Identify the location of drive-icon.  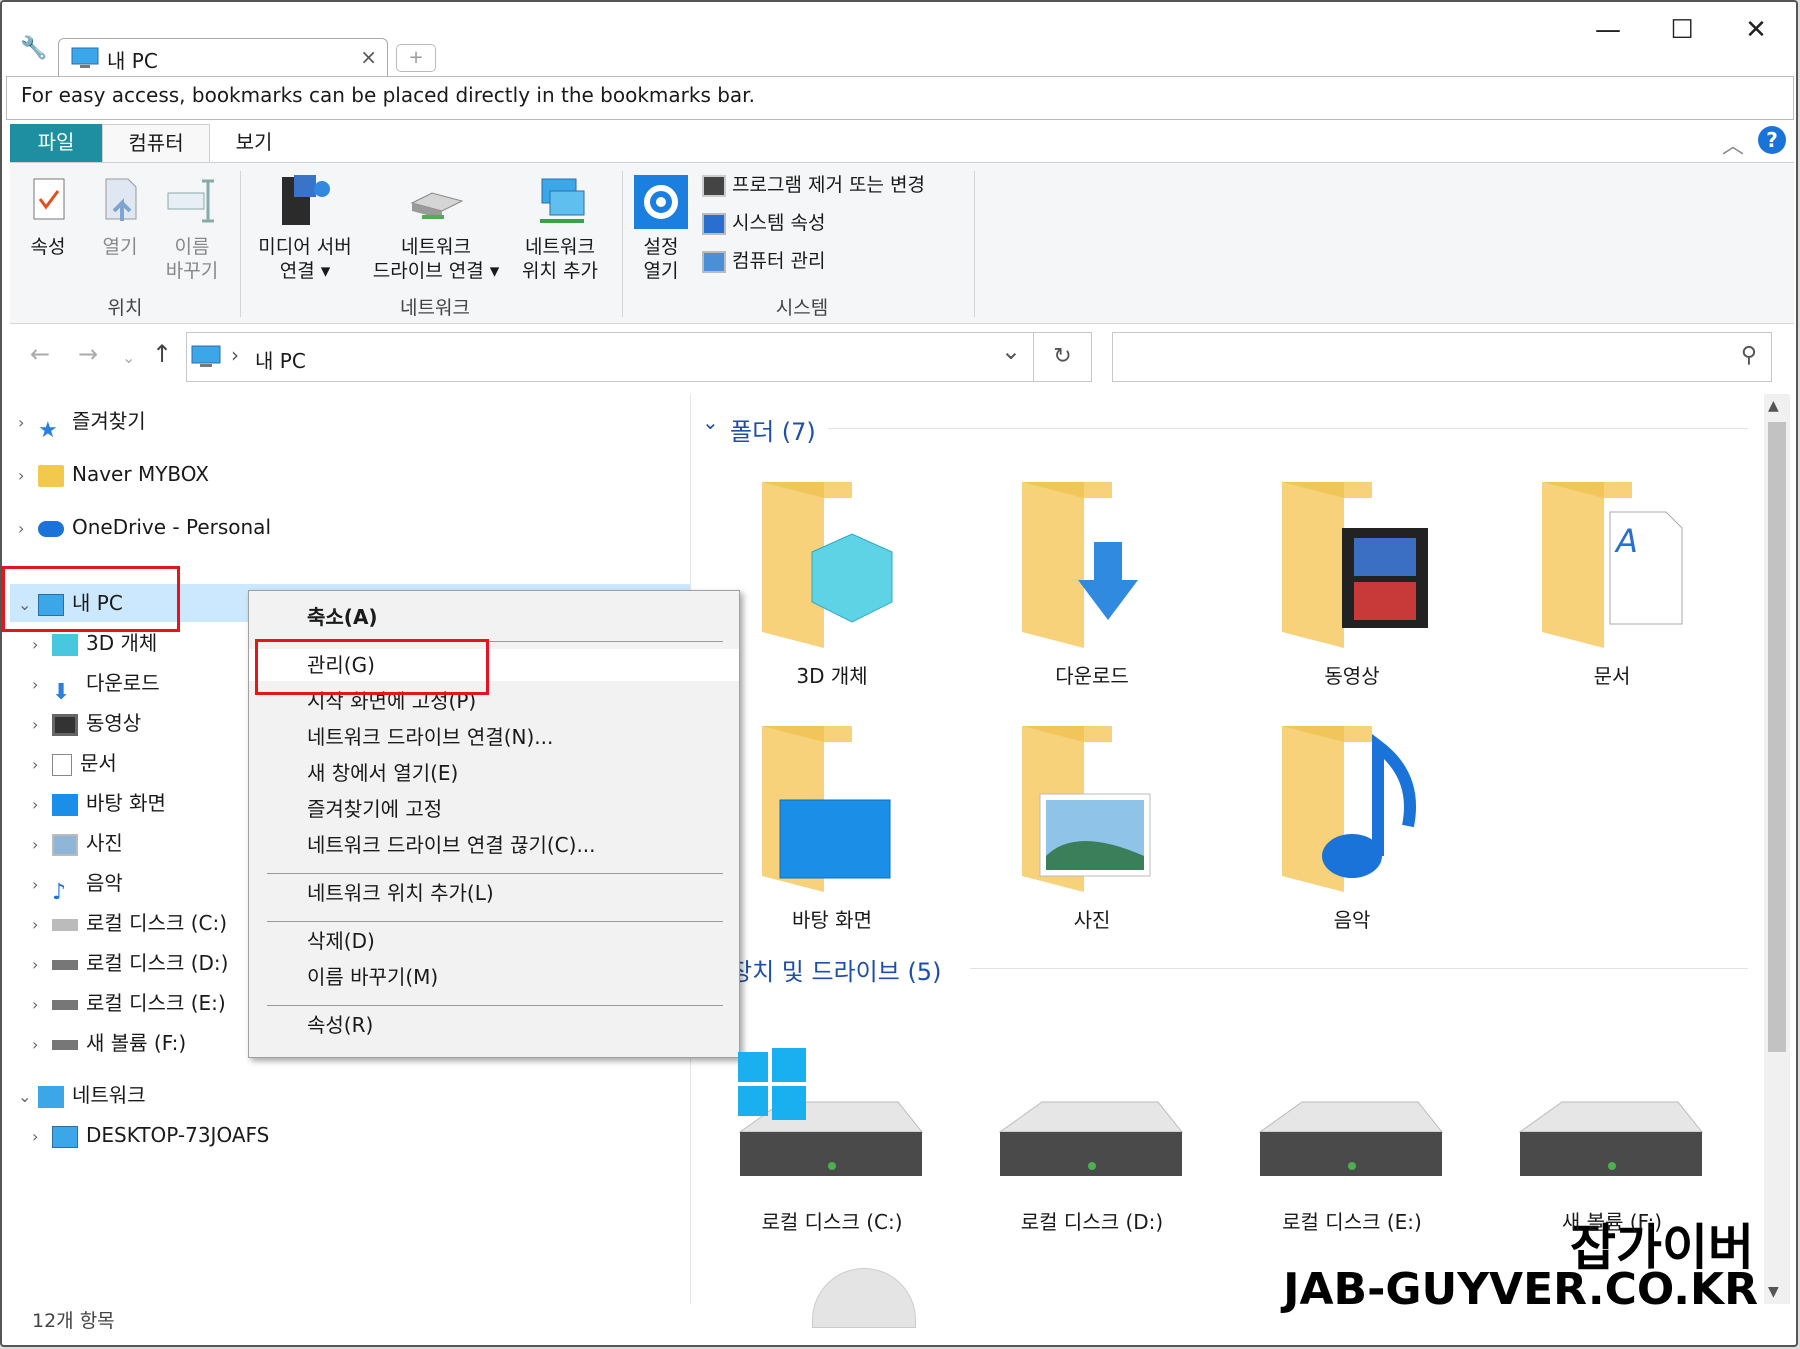
(65, 924).